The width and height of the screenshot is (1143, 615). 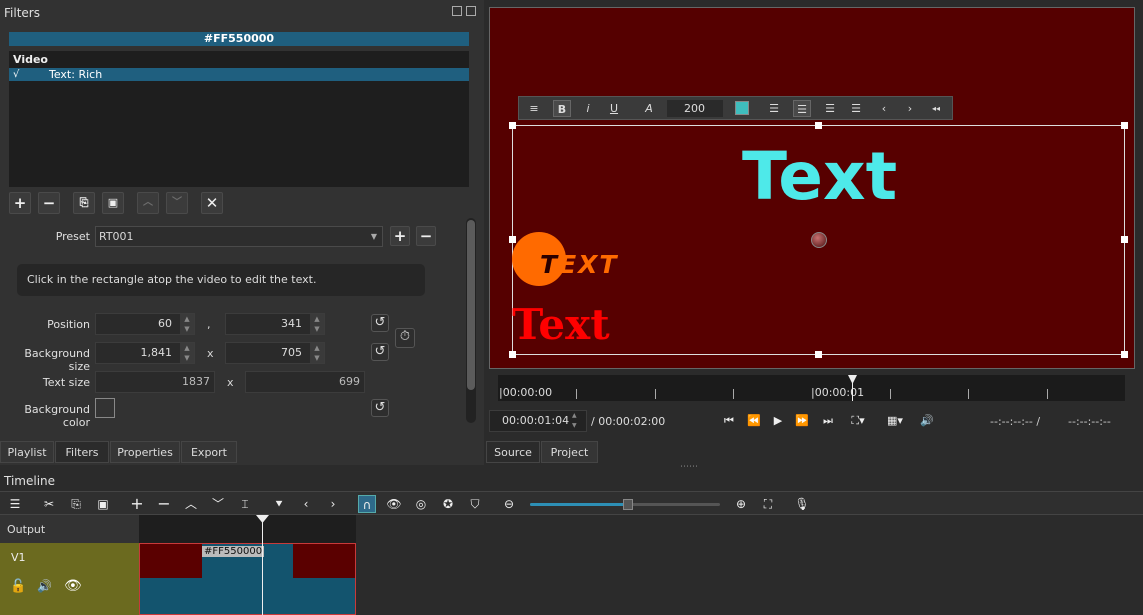 I want to click on splitter-handle: ⋯⋯, so click(x=689, y=467).